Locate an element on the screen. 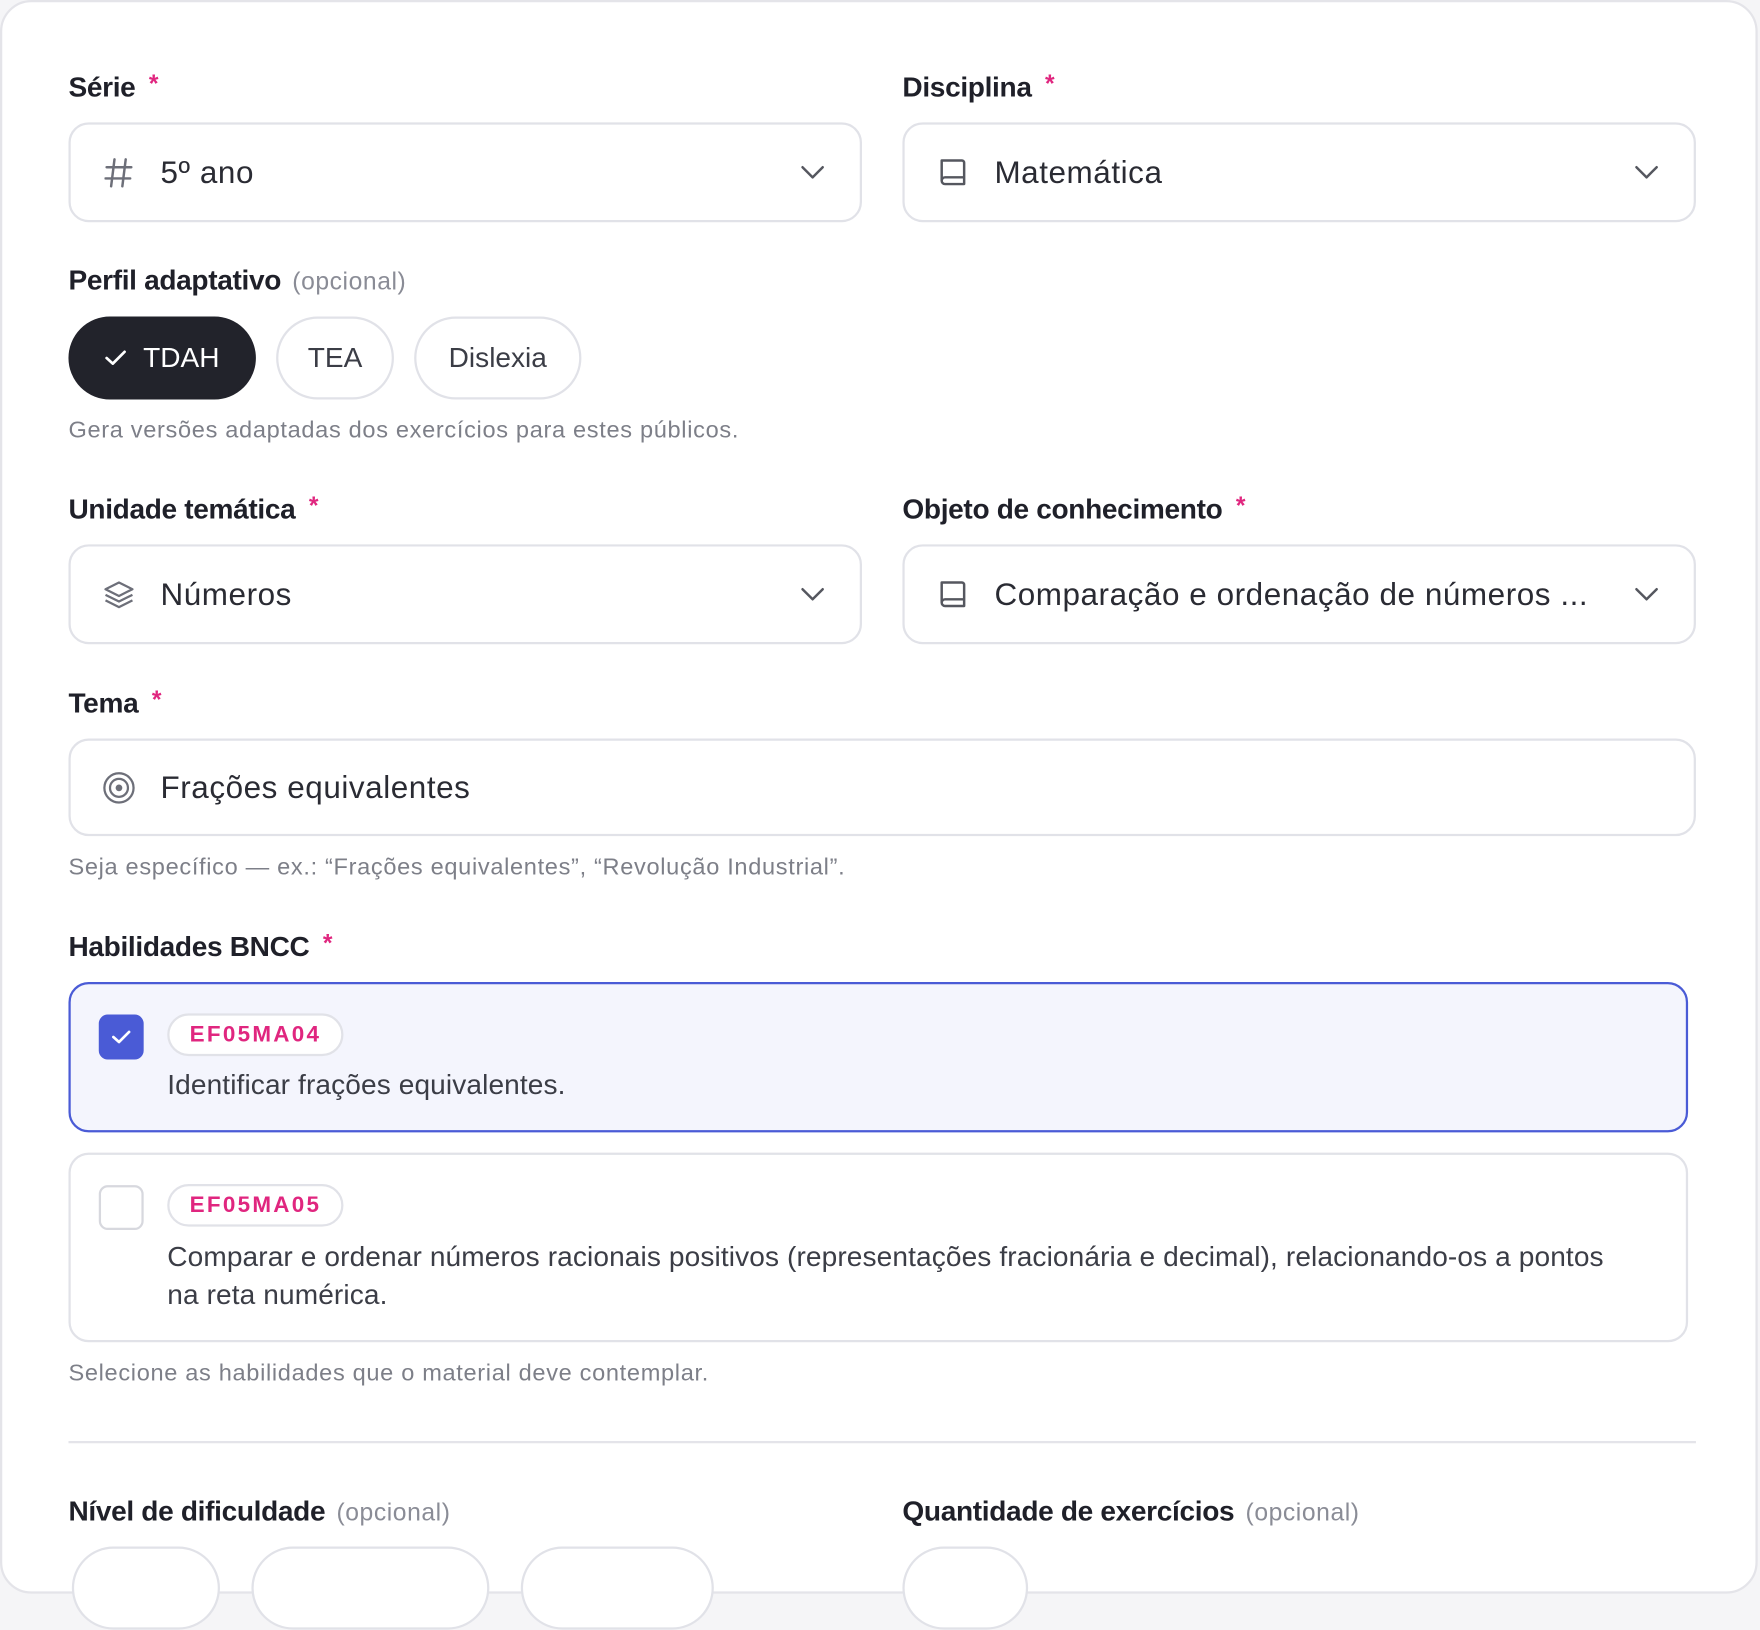  unidade-label: Unidade temática * is located at coordinates (193, 509).